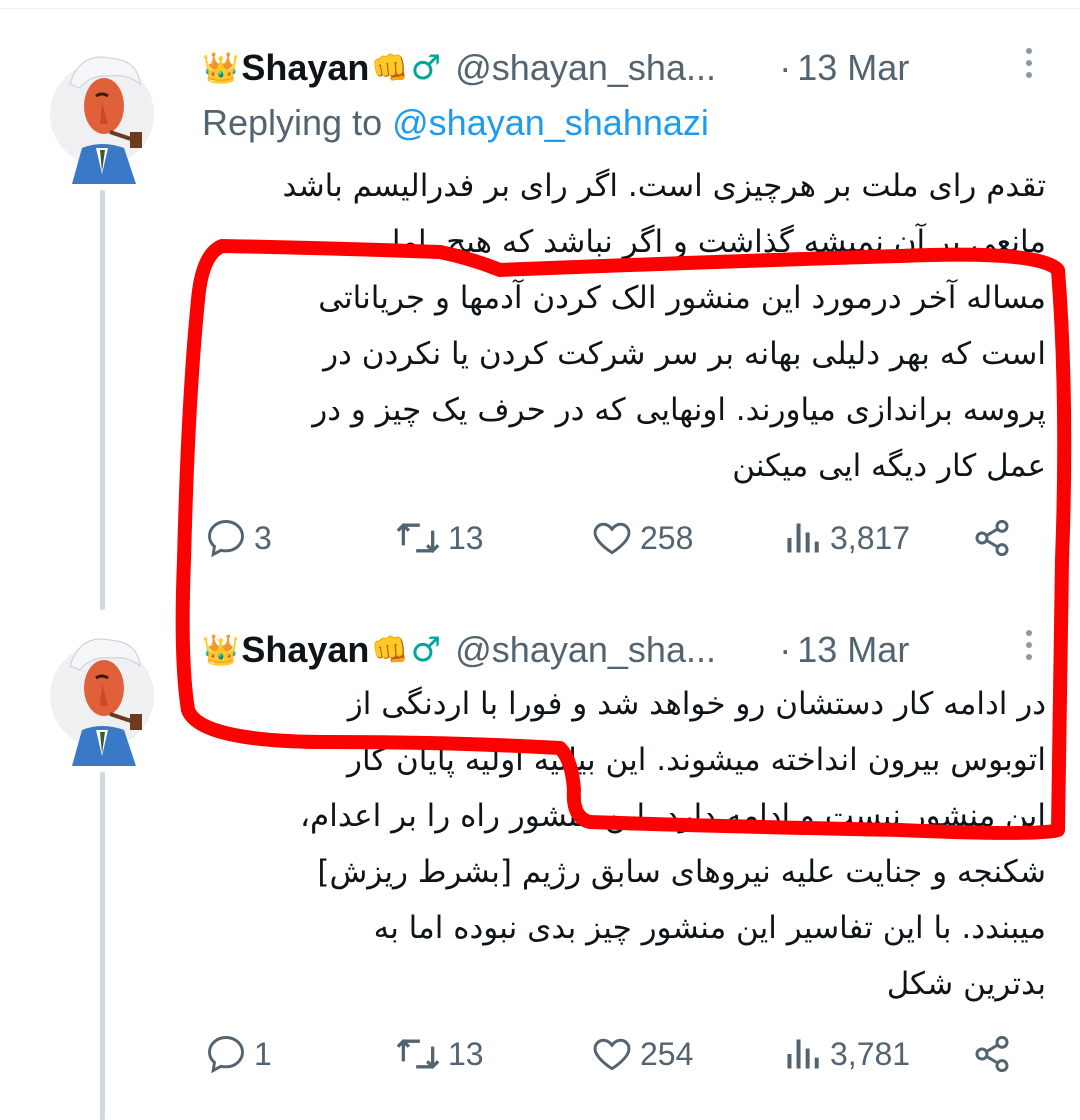  Describe the element at coordinates (870, 537) in the screenshot. I see `views-count: 3,817` at that location.